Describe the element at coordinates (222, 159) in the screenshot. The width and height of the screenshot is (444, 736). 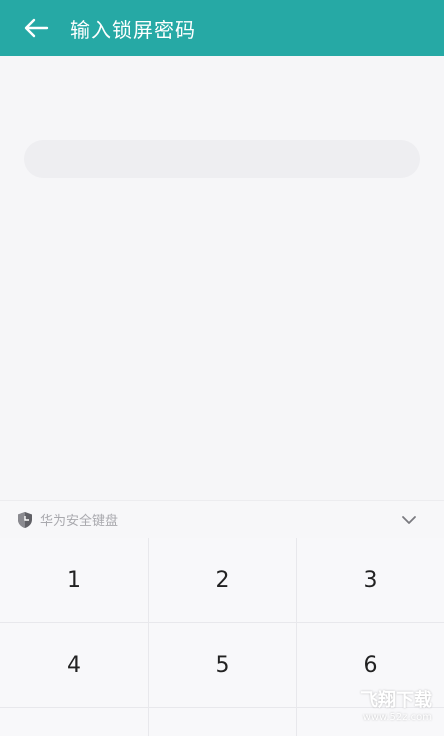
I see `lock-screen-password-input` at that location.